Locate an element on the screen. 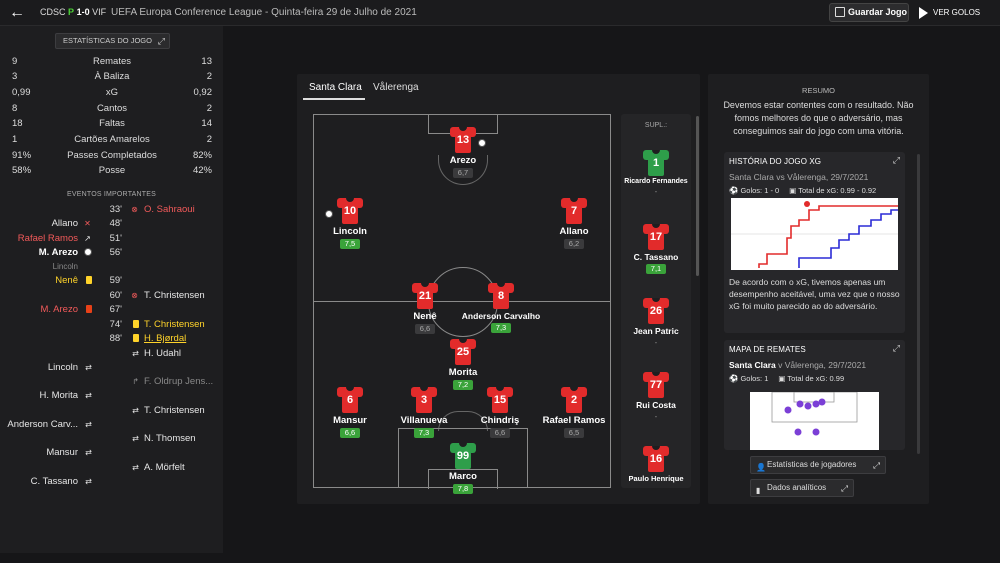 The width and height of the screenshot is (1000, 563). shots-match: v Vålerenga, 29/7/2021 is located at coordinates (822, 365).